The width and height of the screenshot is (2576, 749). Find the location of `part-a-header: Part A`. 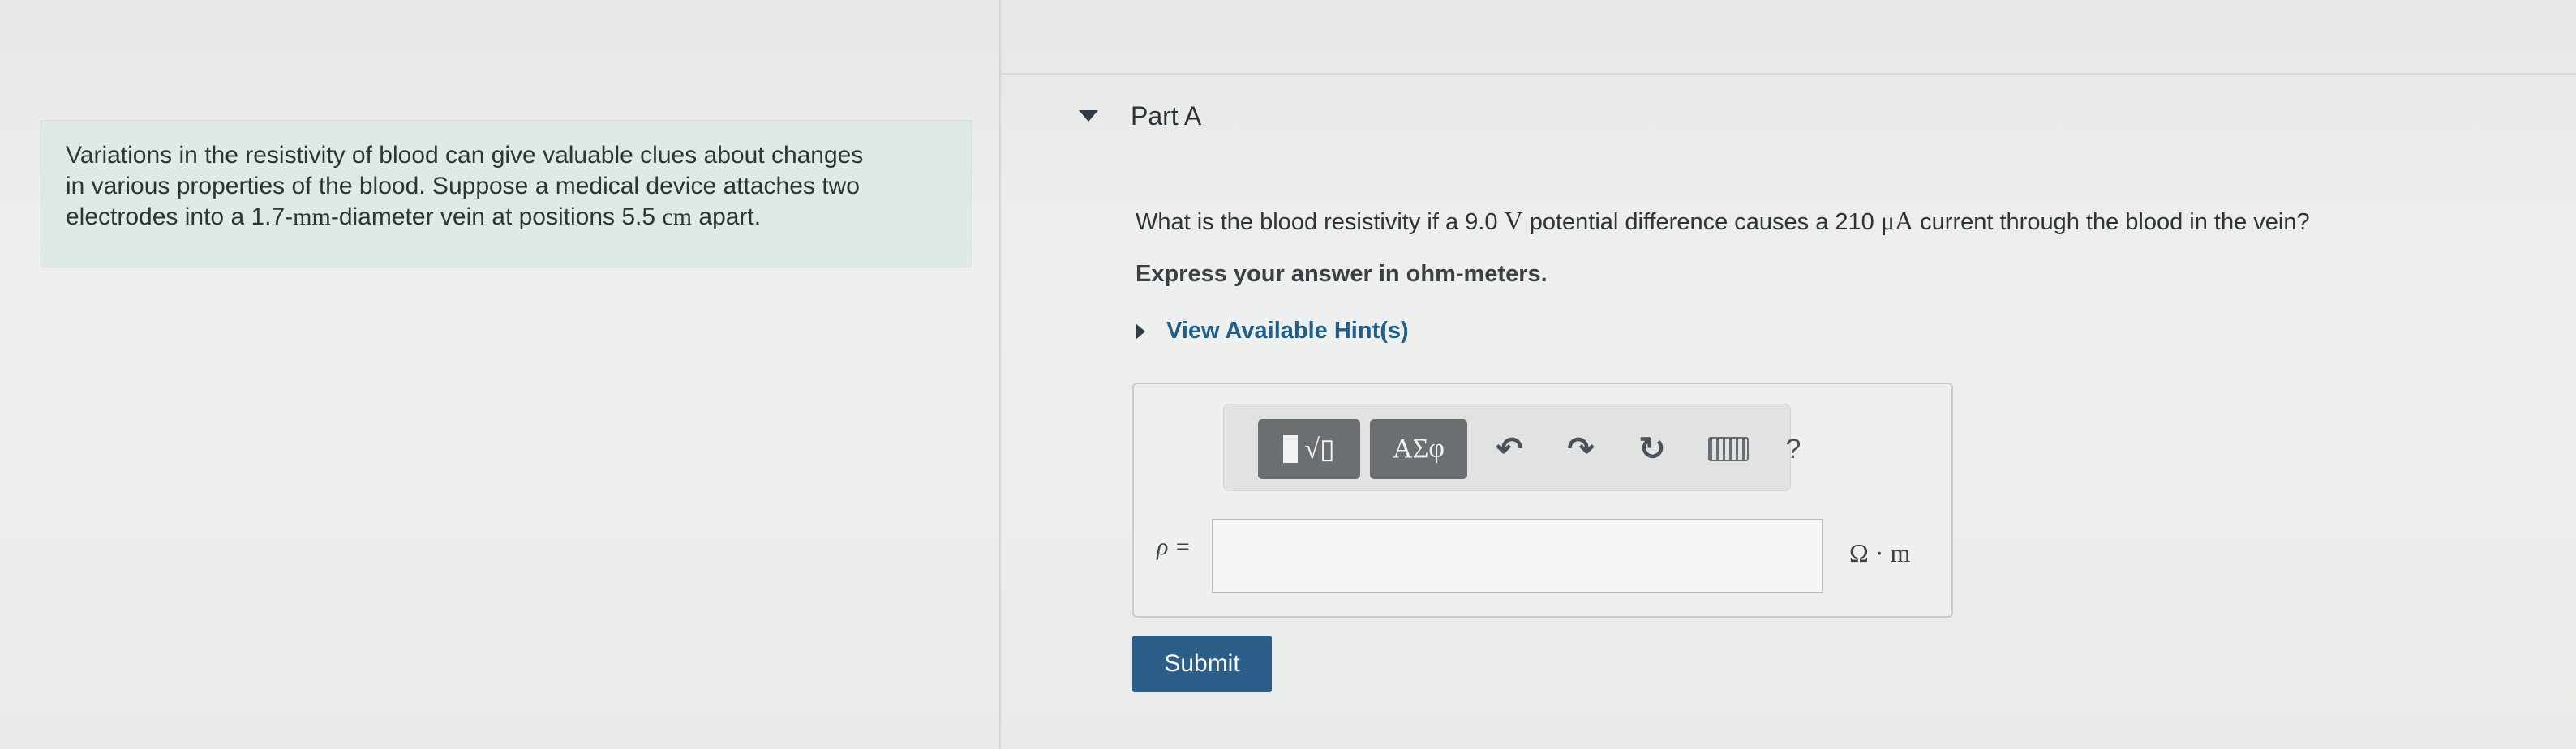

part-a-header: Part A is located at coordinates (1140, 116).